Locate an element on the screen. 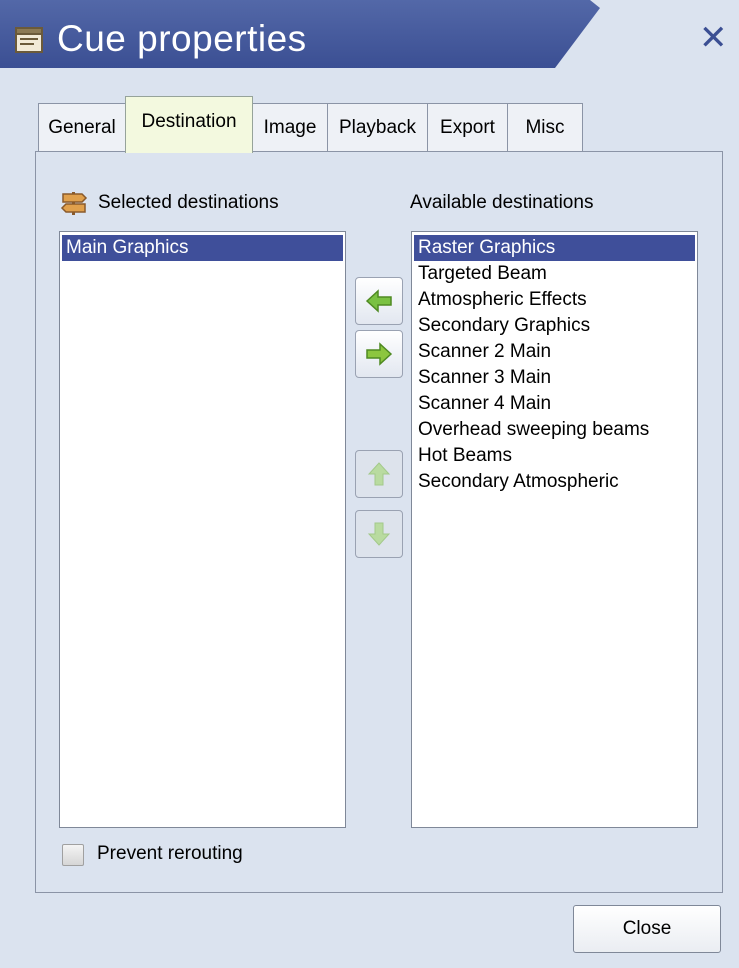 This screenshot has width=739, height=968. tab-image: Image is located at coordinates (290, 127).